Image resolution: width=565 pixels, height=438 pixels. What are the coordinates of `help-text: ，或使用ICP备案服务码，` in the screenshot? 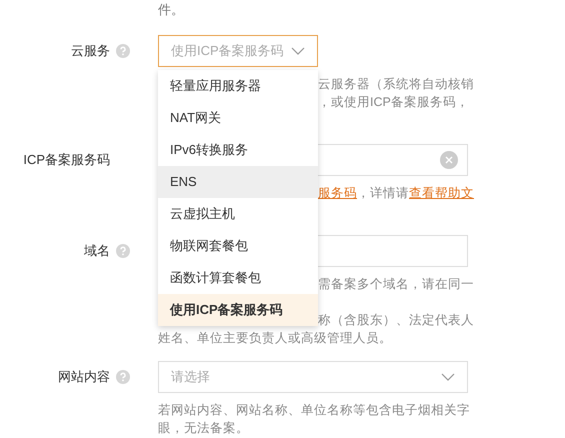 It's located at (393, 102).